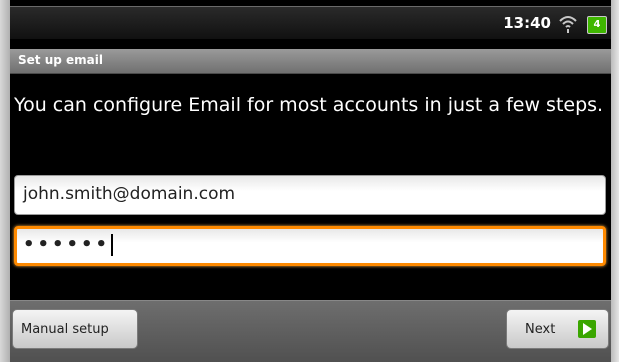 This screenshot has width=619, height=362. What do you see at coordinates (557, 329) in the screenshot?
I see `next-button: Next` at bounding box center [557, 329].